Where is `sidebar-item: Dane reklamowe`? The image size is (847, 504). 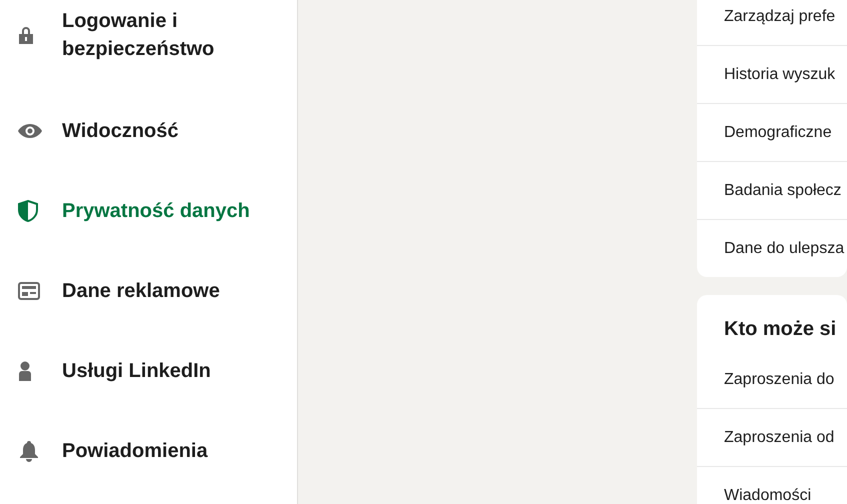 sidebar-item: Dane reklamowe is located at coordinates (145, 291).